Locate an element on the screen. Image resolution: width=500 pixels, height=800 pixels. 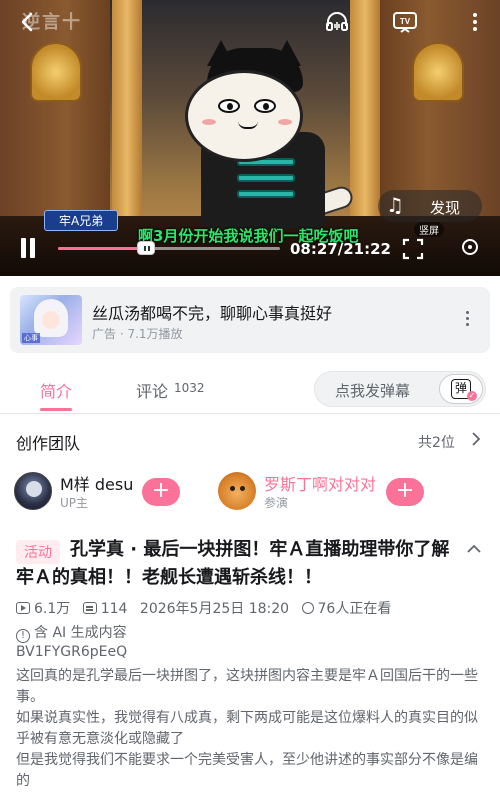
discover-label: 发现 is located at coordinates (445, 208).